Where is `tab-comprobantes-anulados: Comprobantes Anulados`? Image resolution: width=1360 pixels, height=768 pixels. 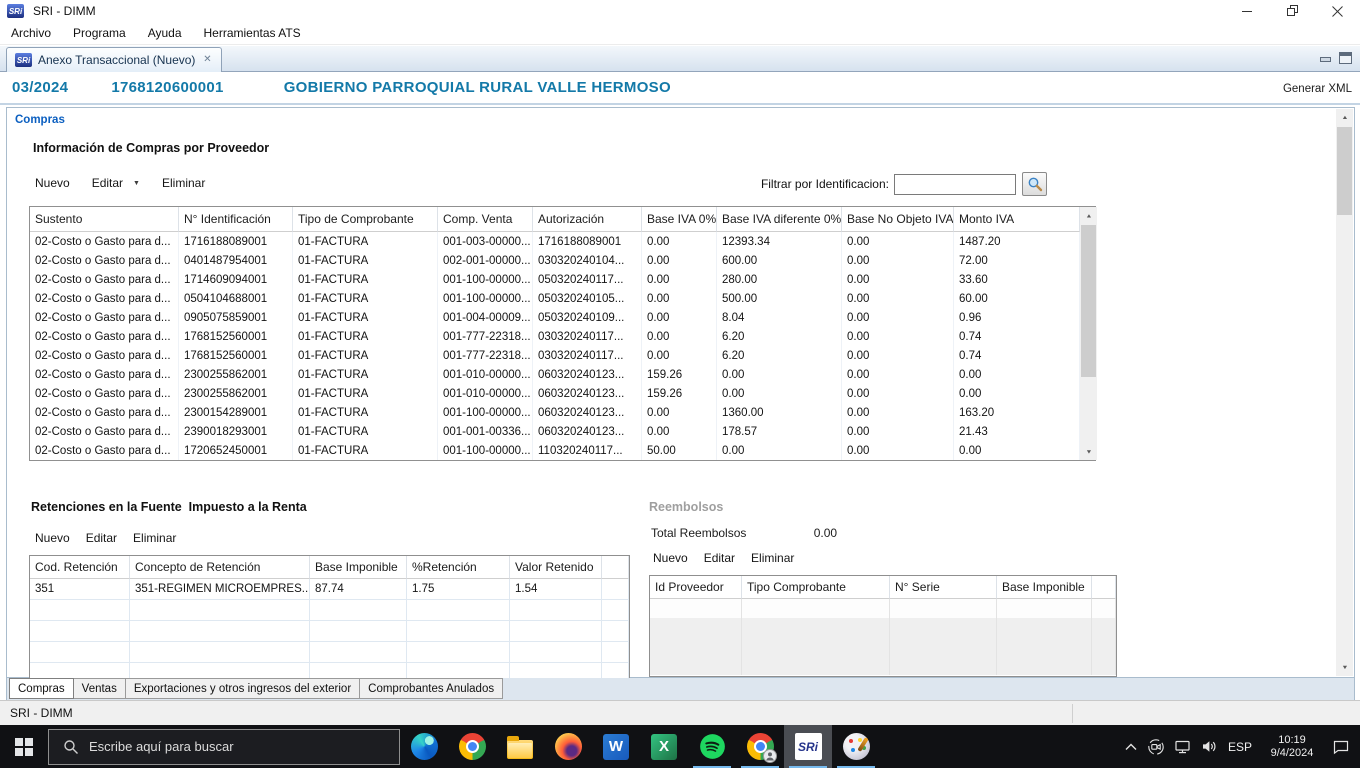 tab-comprobantes-anulados: Comprobantes Anulados is located at coordinates (432, 688).